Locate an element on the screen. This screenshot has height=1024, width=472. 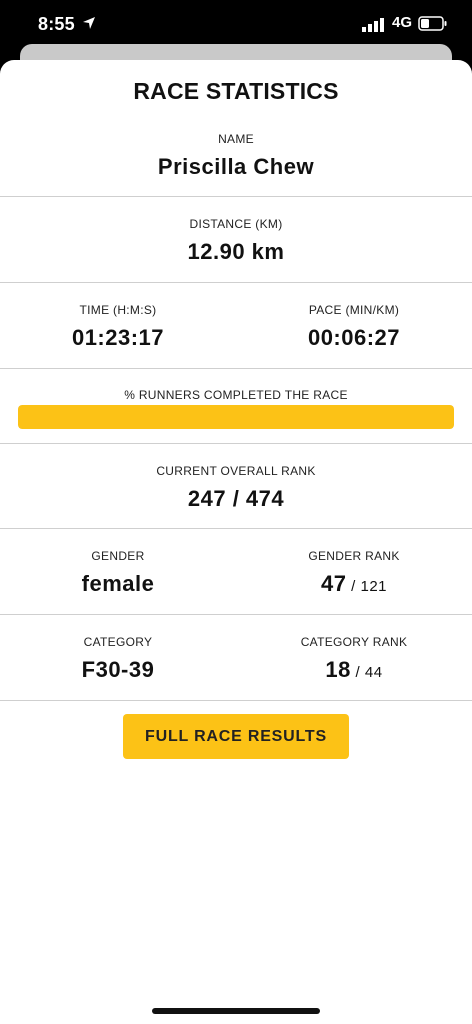
category-rank-number: 18 is located at coordinates (338, 669).